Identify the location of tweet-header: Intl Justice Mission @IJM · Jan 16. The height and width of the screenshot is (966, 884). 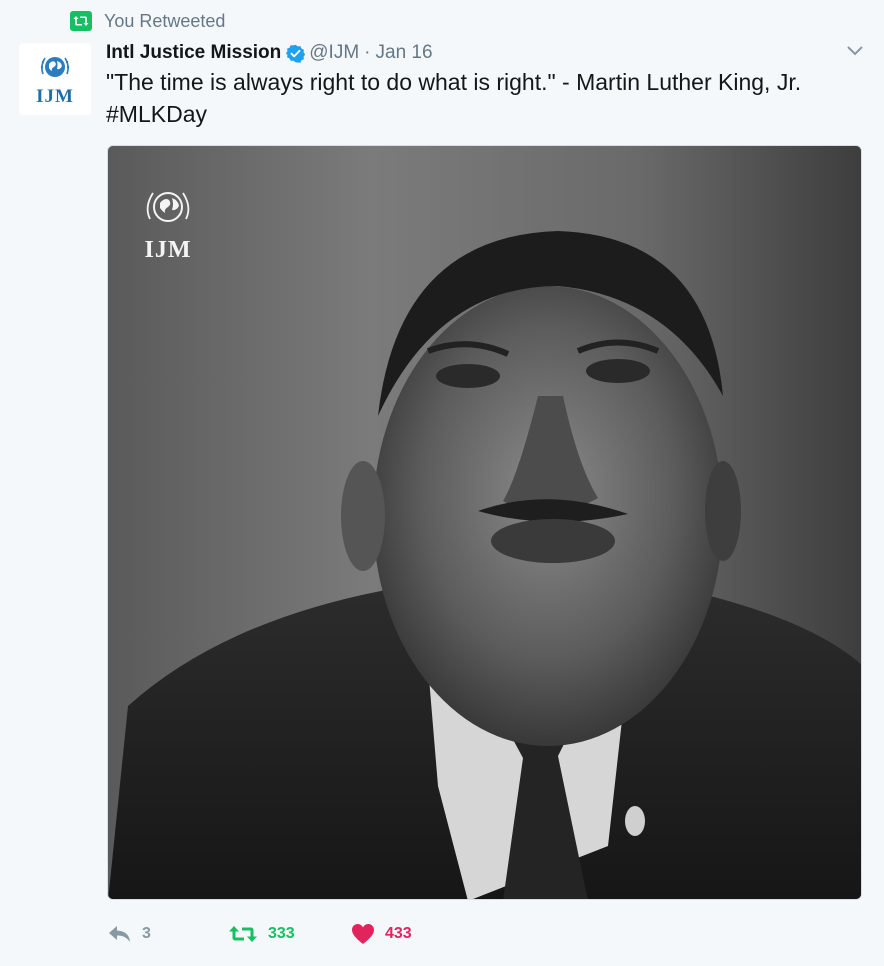
(485, 53).